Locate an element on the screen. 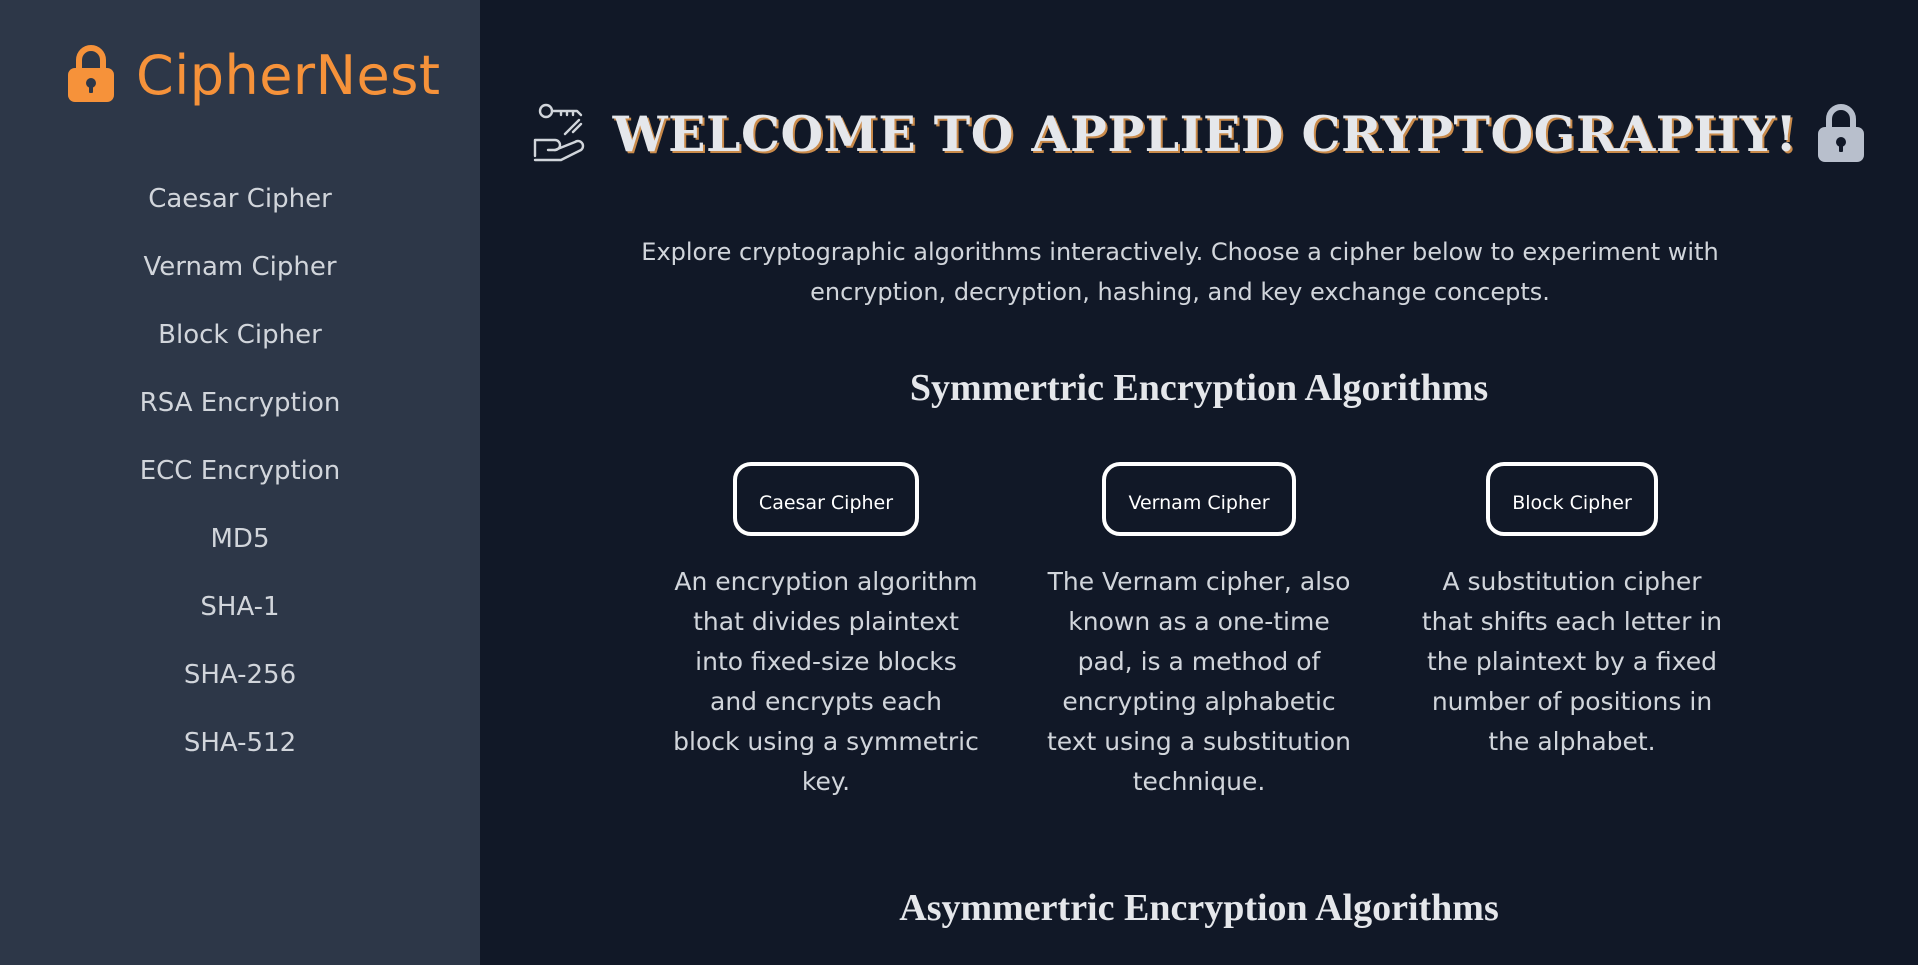 The width and height of the screenshot is (1918, 965). sidebar-item-ecc-encryption: ECC Encryption is located at coordinates (240, 476).